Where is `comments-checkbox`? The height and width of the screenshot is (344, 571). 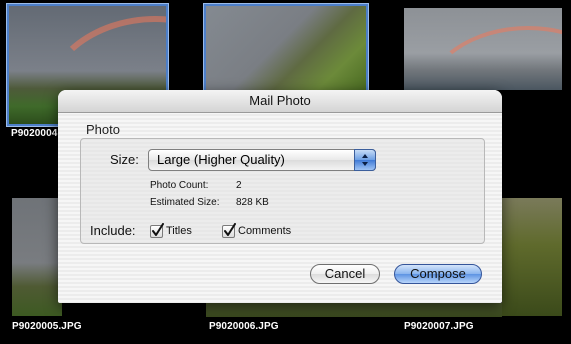 comments-checkbox is located at coordinates (229, 230).